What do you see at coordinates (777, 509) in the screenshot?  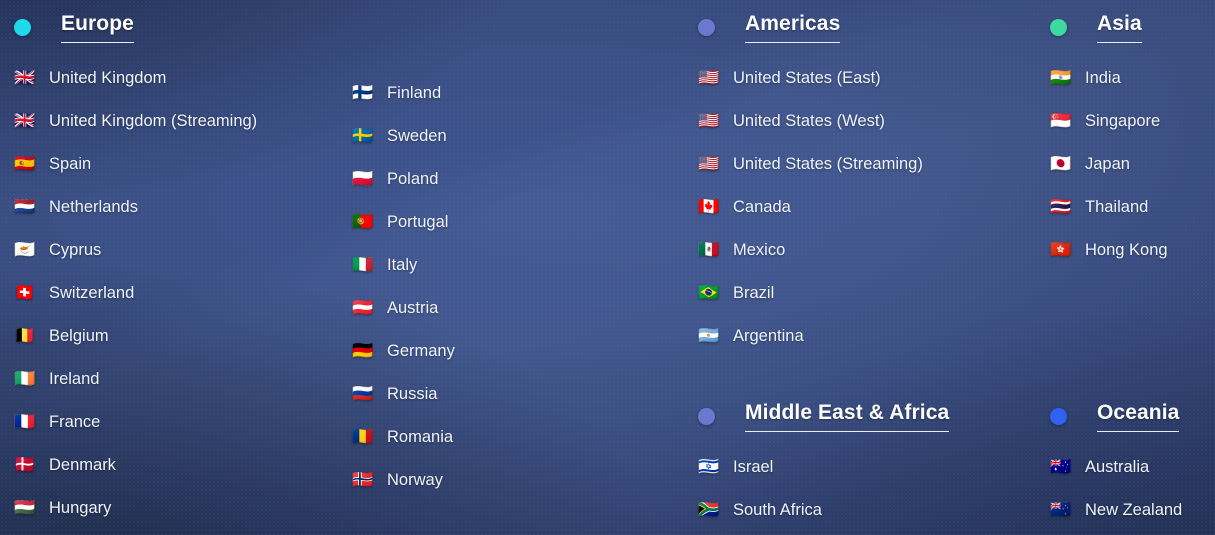 I see `country-name-label: South Africa` at bounding box center [777, 509].